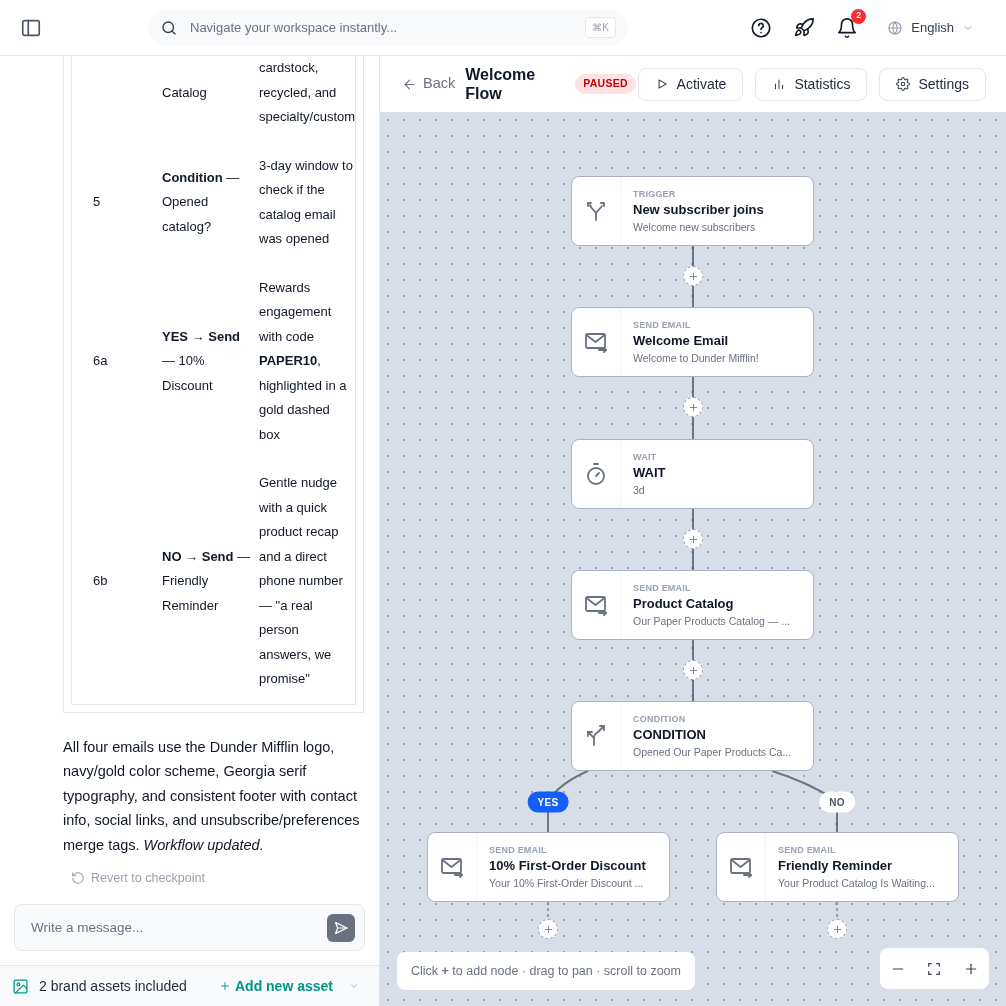  What do you see at coordinates (932, 84) in the screenshot?
I see `settings-button: Settings` at bounding box center [932, 84].